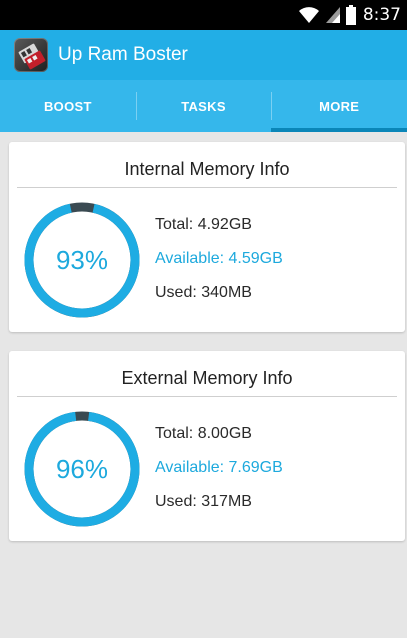 This screenshot has height=638, width=407. Describe the element at coordinates (339, 106) in the screenshot. I see `tab-more: MORE` at that location.